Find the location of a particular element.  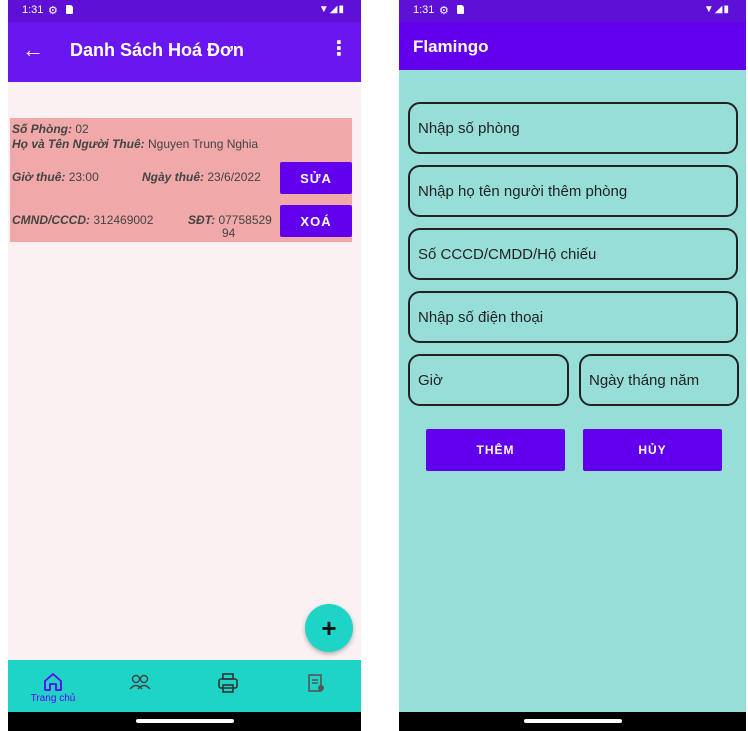

tenant-name-input is located at coordinates (573, 191).